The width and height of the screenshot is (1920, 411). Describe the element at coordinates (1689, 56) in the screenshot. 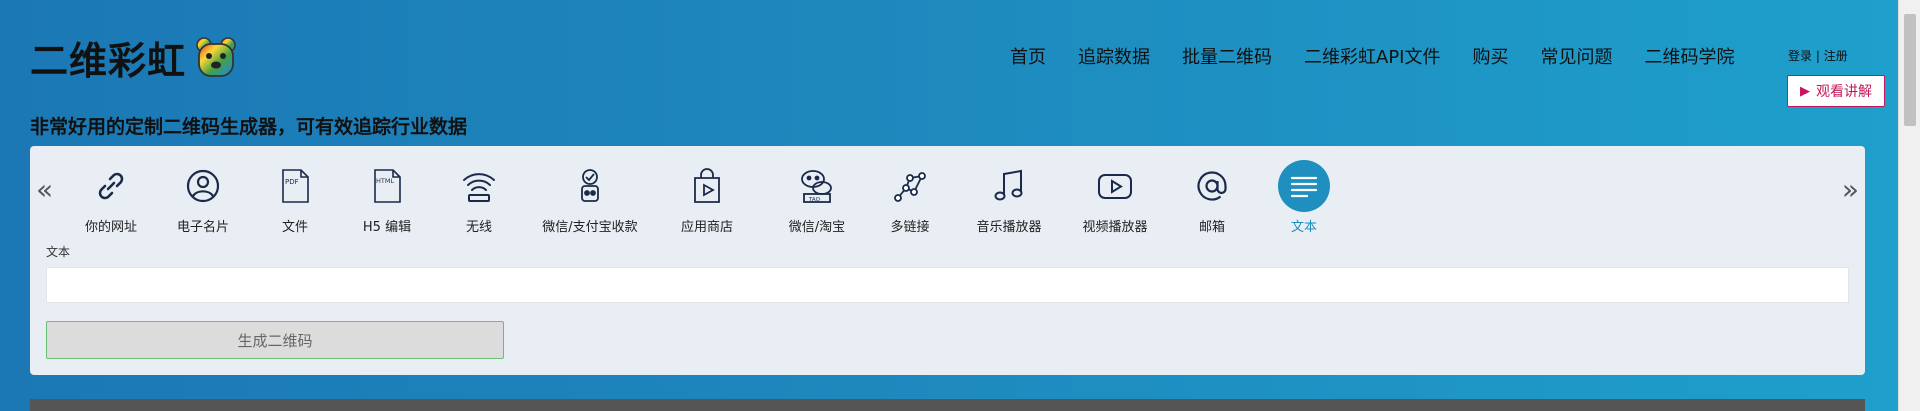

I see `nav-qrcode-academy: 二维码学院` at that location.